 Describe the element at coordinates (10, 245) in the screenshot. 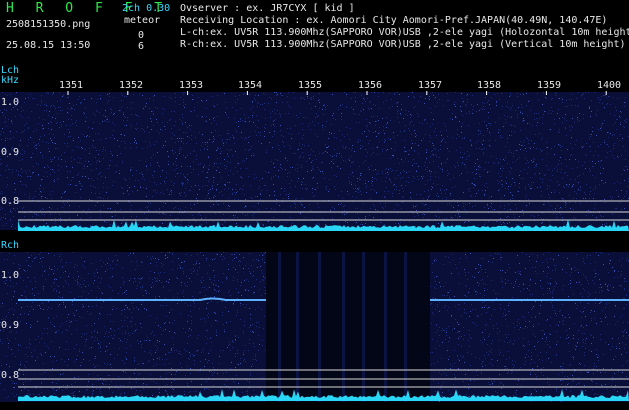

I see `rch-label: Rch` at that location.